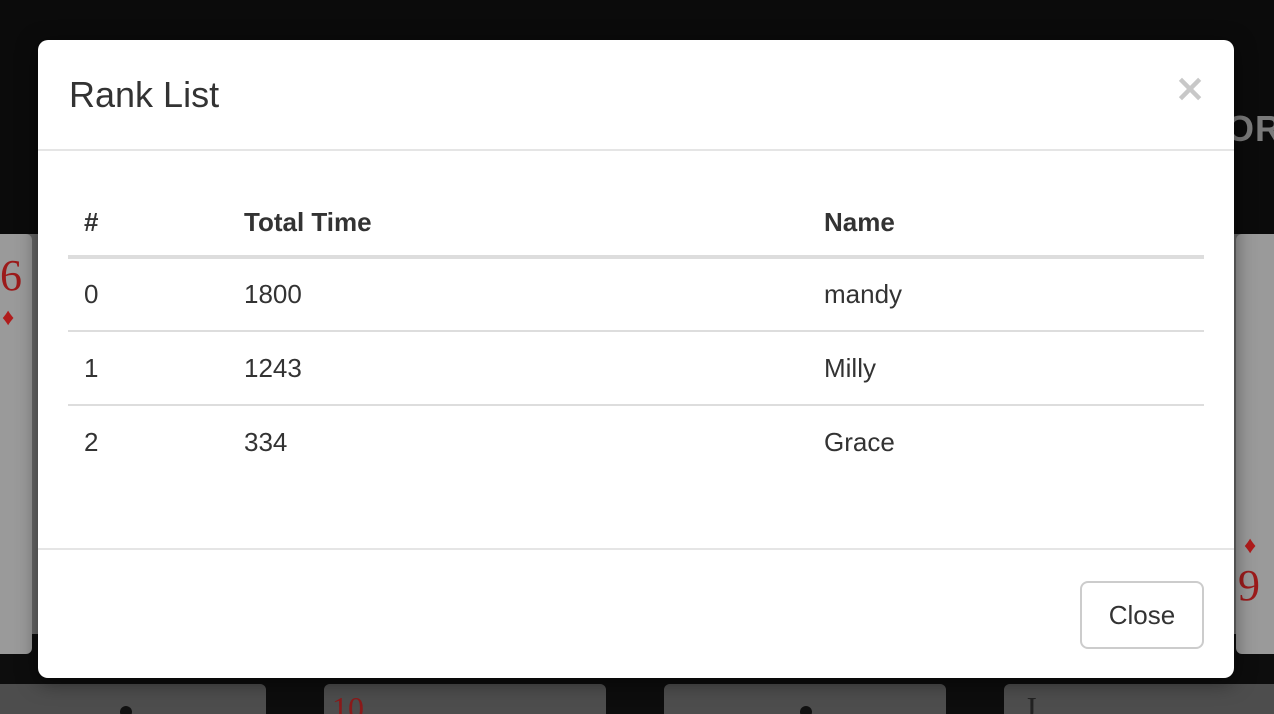 This screenshot has height=714, width=1274. Describe the element at coordinates (636, 95) in the screenshot. I see `modal-header: Rank List ×` at that location.